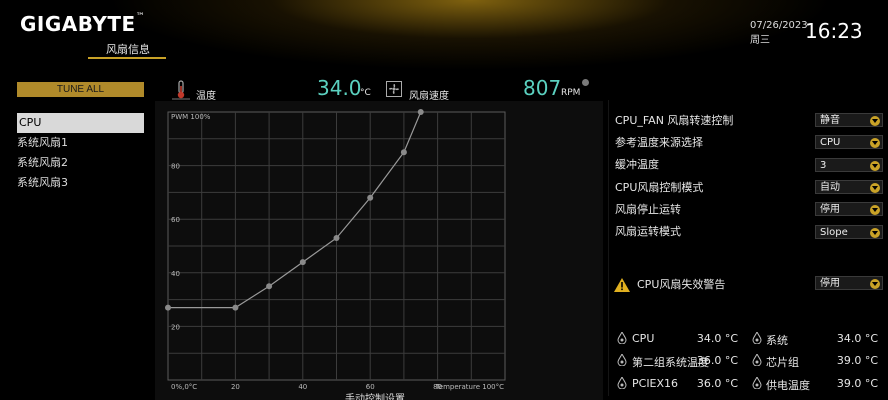 The image size is (888, 400). I want to click on setting-label-temp-source: 参考温度来源选择, so click(659, 142).